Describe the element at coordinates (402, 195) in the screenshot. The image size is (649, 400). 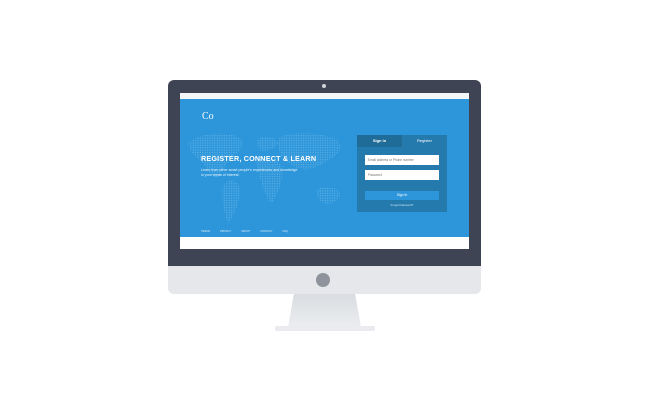
I see `sign-in-button: Sign In` at that location.